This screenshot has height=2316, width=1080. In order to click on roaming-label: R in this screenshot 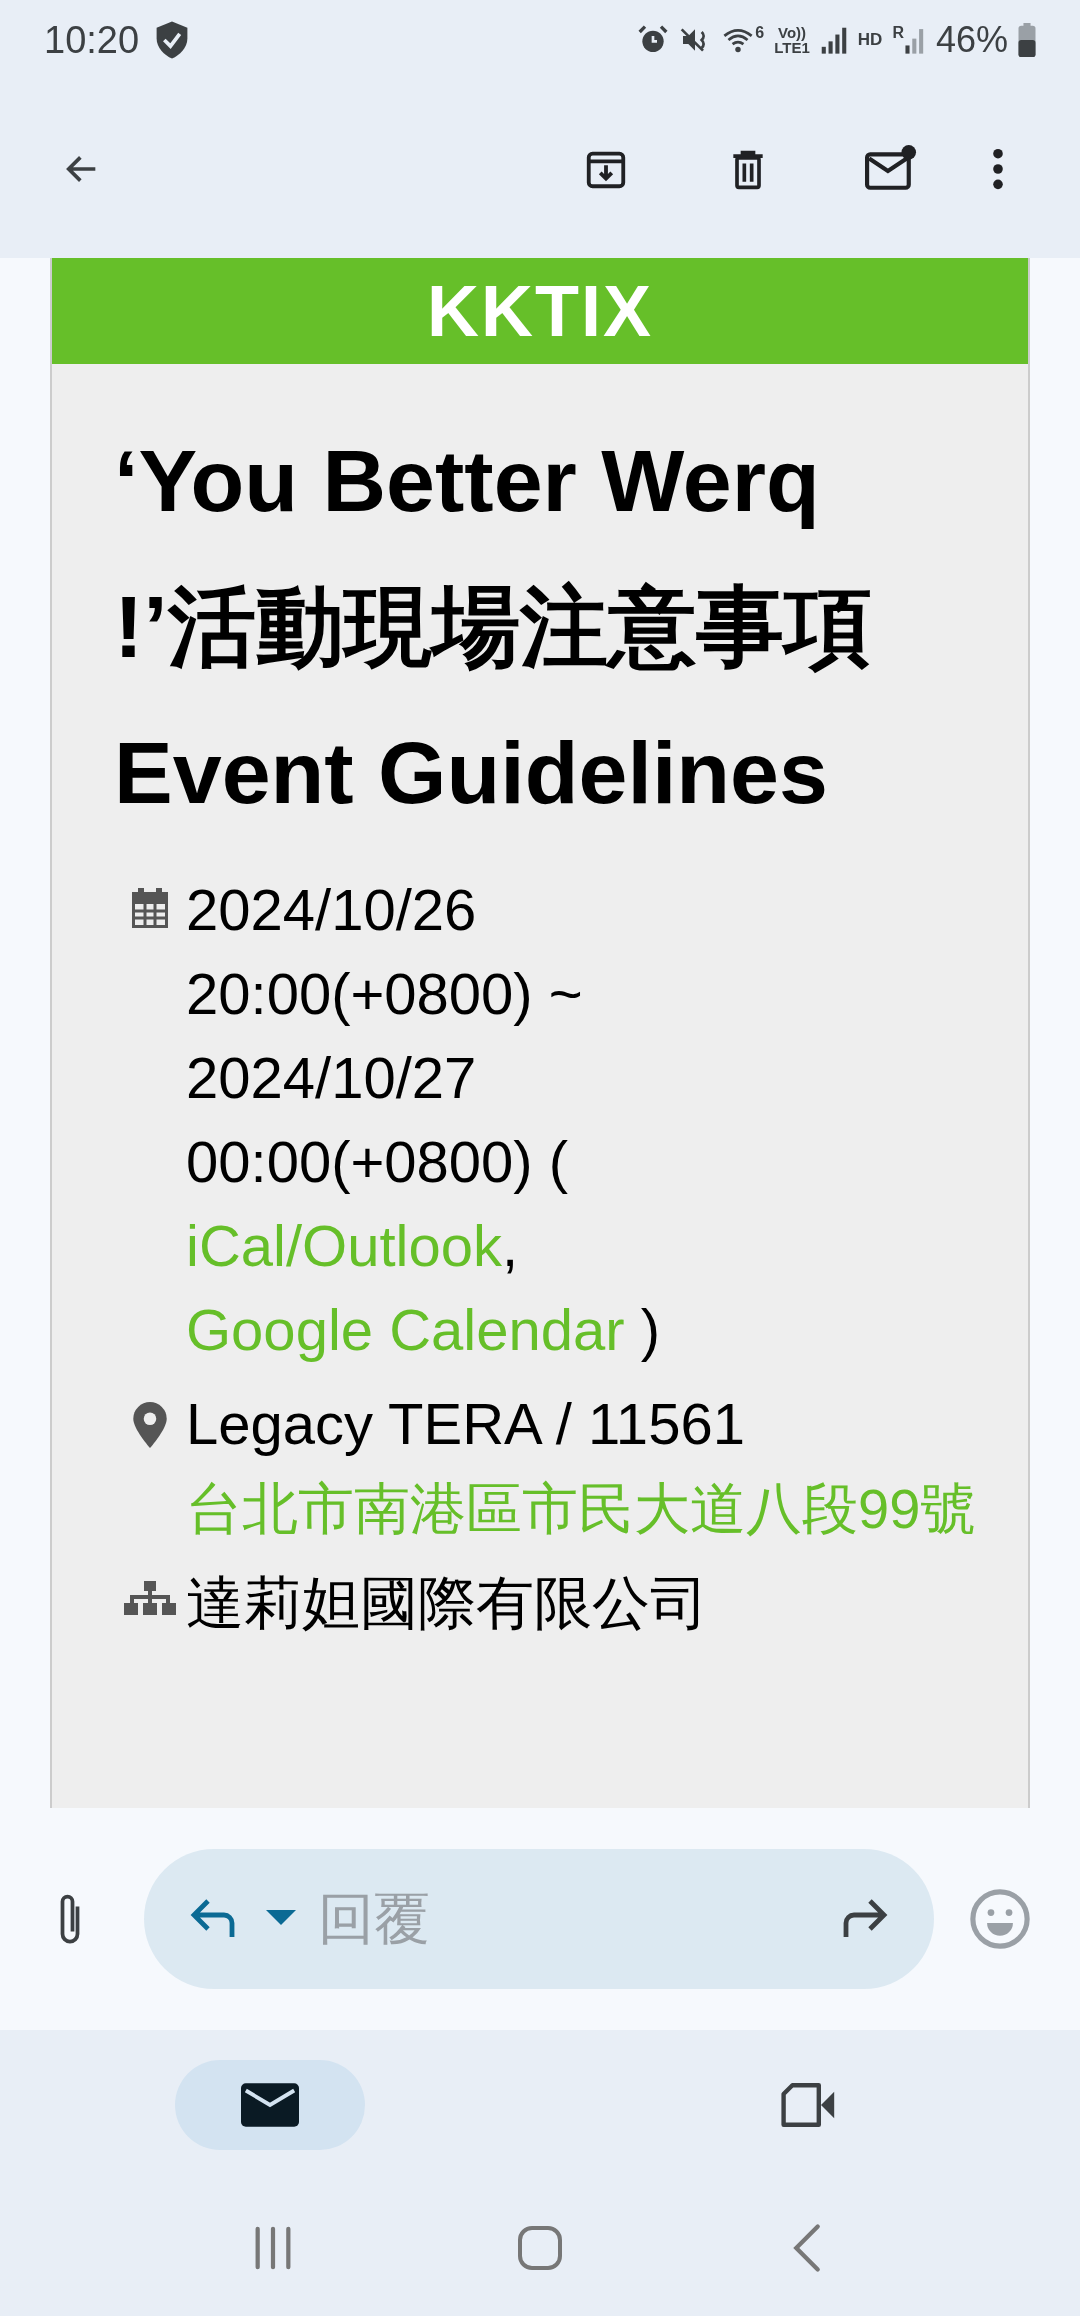, I will do `click(898, 33)`.